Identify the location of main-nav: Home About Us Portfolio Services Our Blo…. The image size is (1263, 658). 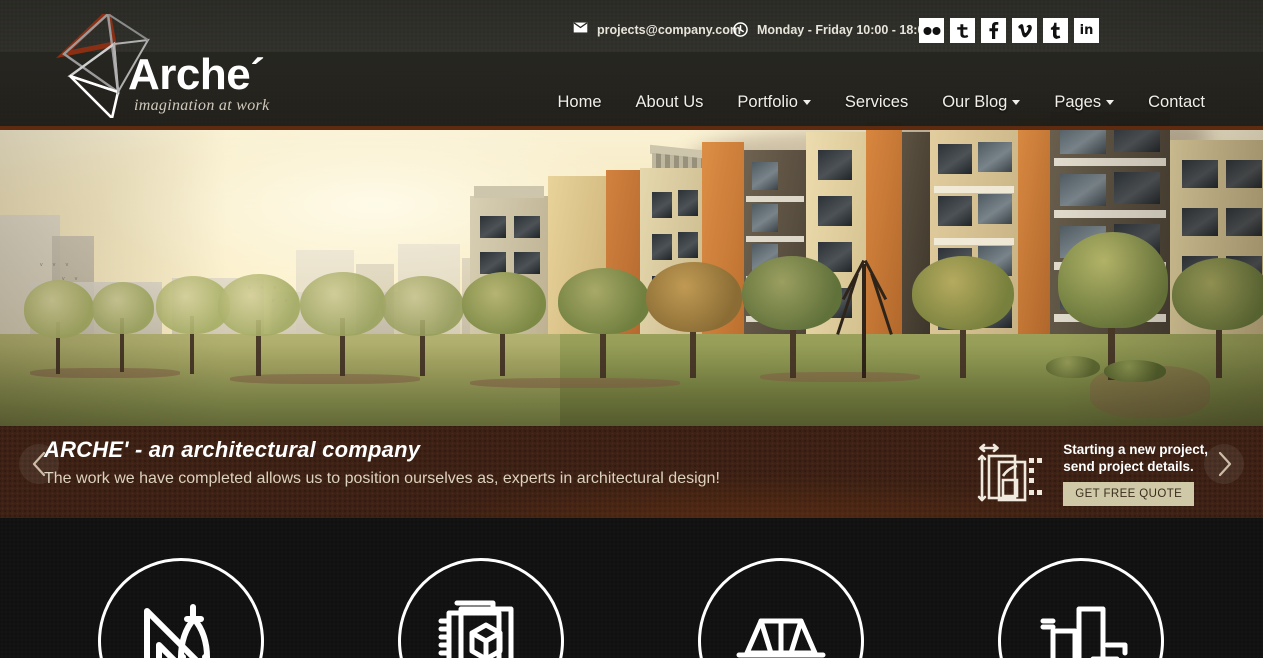
(873, 102).